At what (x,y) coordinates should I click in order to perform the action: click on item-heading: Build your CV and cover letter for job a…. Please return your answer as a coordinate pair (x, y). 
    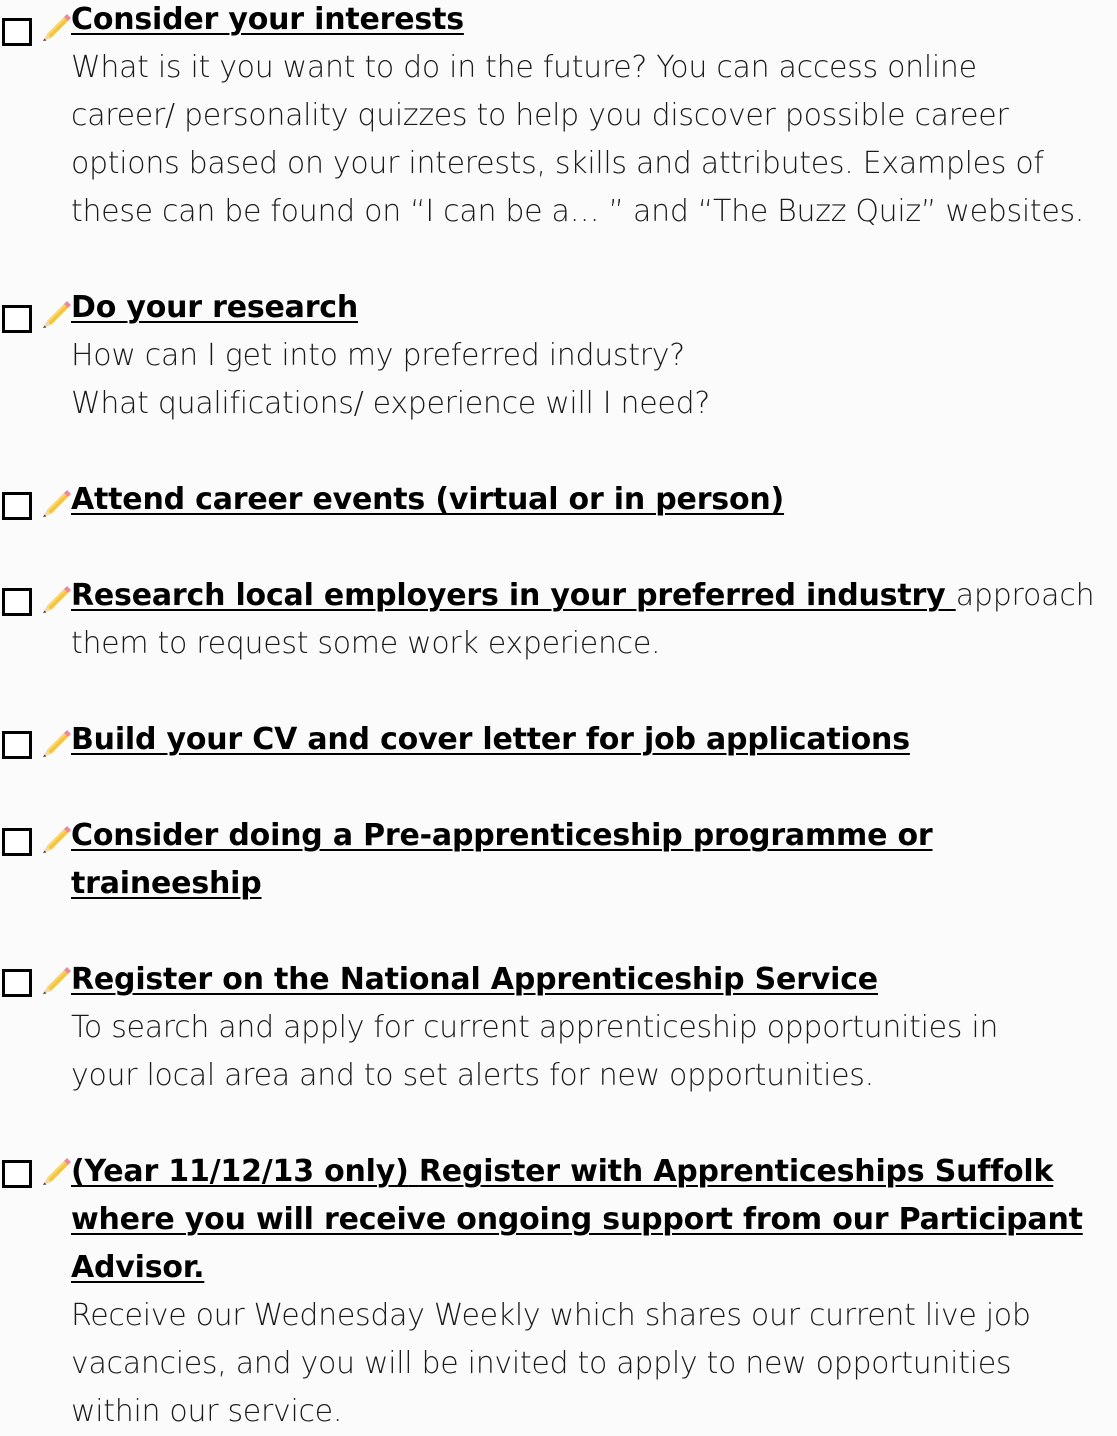
    Looking at the image, I should click on (490, 739).